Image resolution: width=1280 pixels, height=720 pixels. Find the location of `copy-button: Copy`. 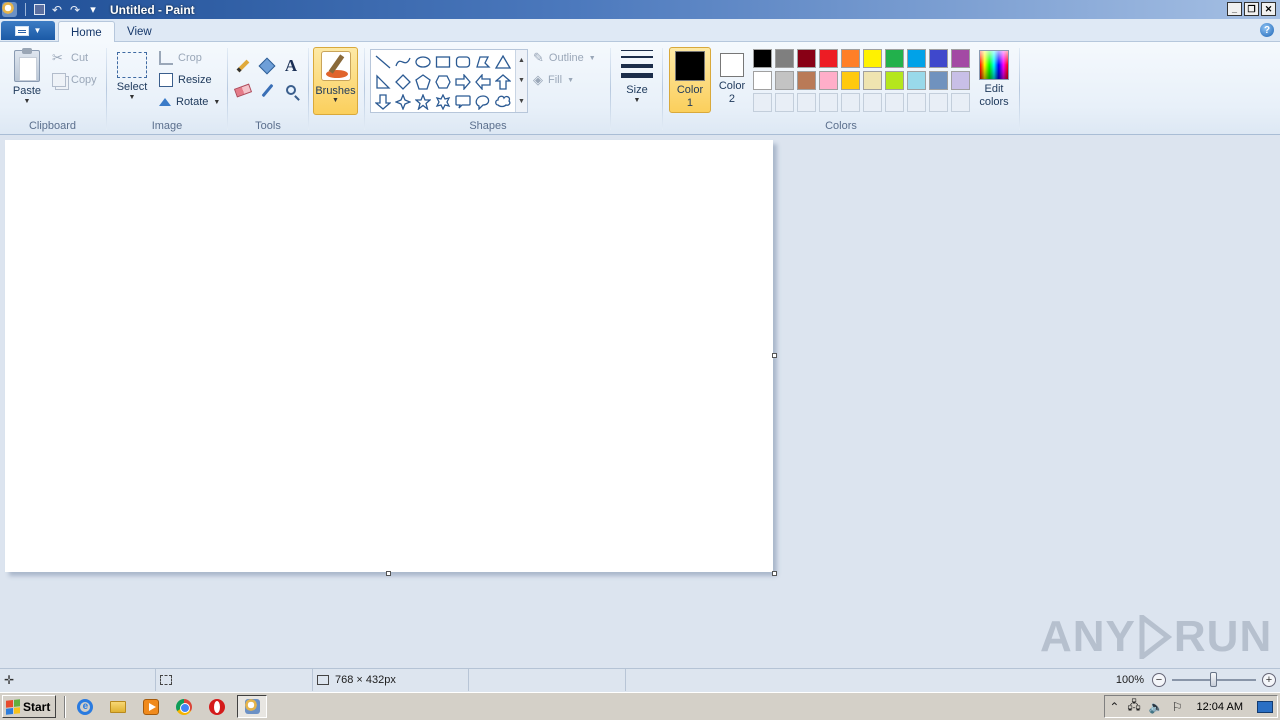

copy-button: Copy is located at coordinates (74, 80).